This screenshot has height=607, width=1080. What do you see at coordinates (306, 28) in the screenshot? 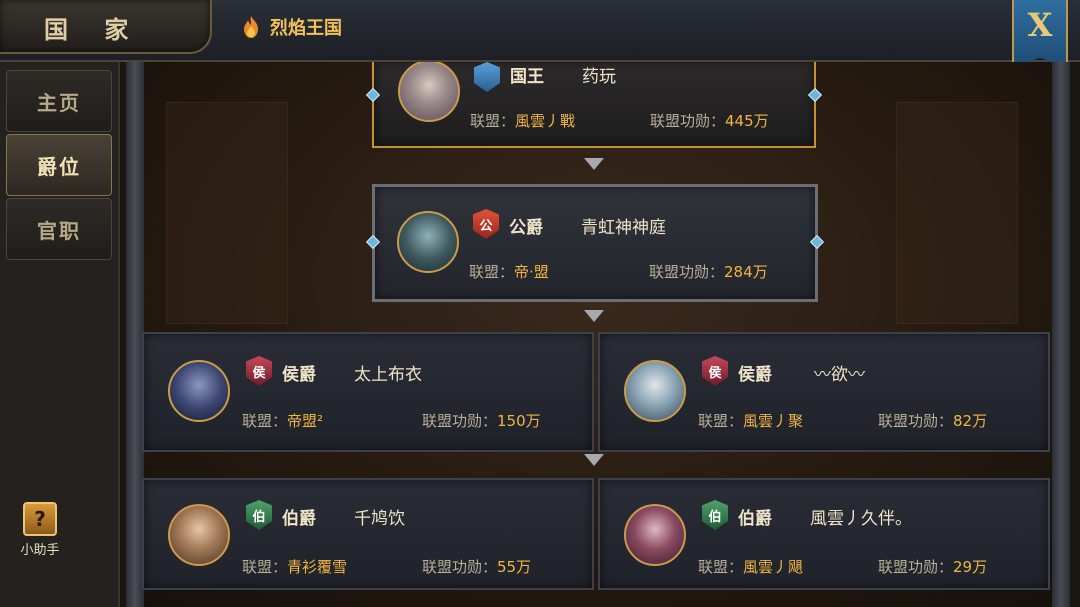
I see `kingdom-name: 烈焰王国` at bounding box center [306, 28].